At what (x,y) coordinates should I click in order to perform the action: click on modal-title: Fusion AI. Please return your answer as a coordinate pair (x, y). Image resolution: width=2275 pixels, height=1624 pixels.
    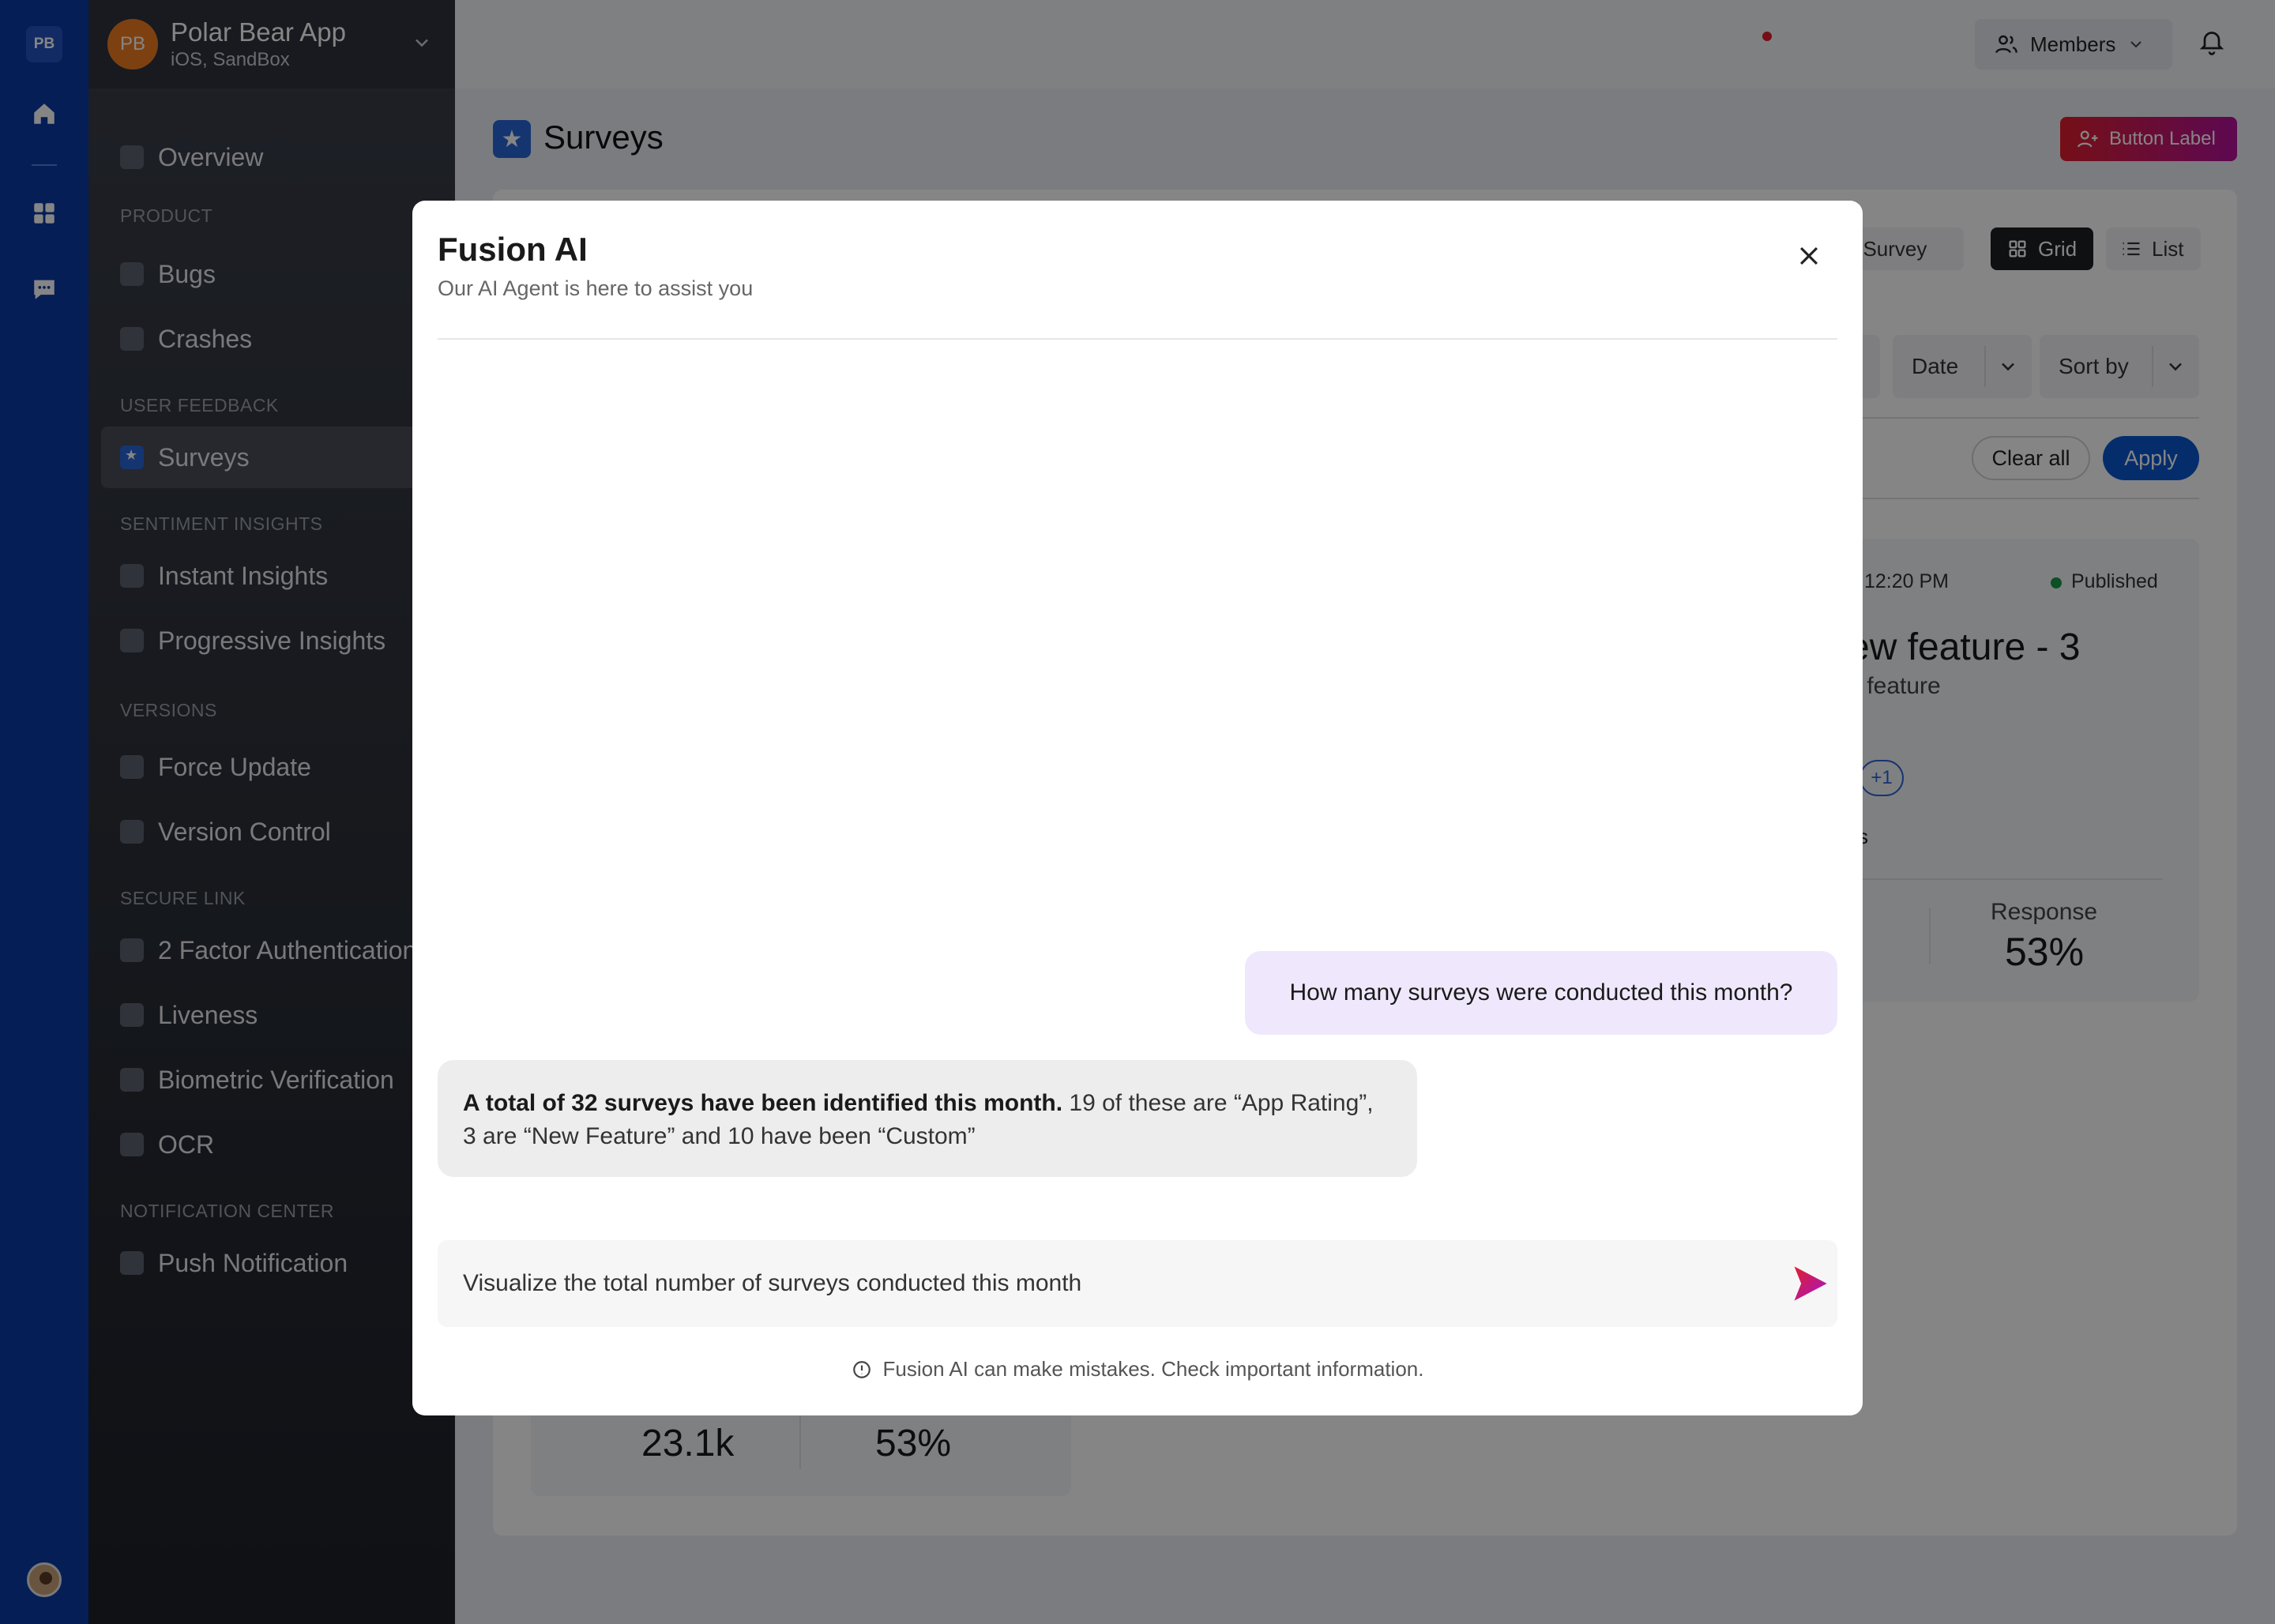
    Looking at the image, I should click on (513, 249).